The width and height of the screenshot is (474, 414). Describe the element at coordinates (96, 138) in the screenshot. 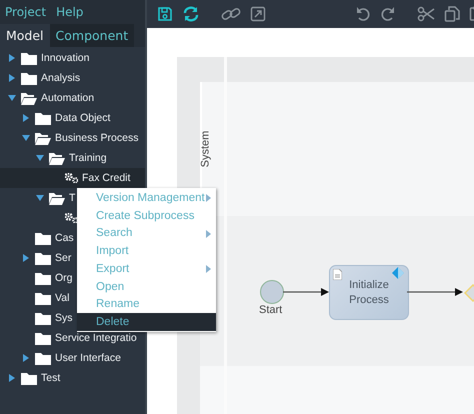

I see `tree-item-label: Business Process` at that location.